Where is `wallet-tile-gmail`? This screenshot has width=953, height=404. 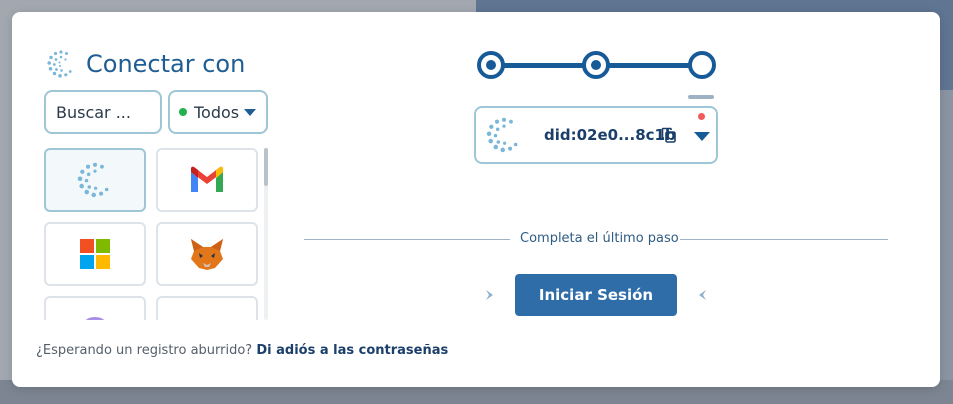 wallet-tile-gmail is located at coordinates (207, 180).